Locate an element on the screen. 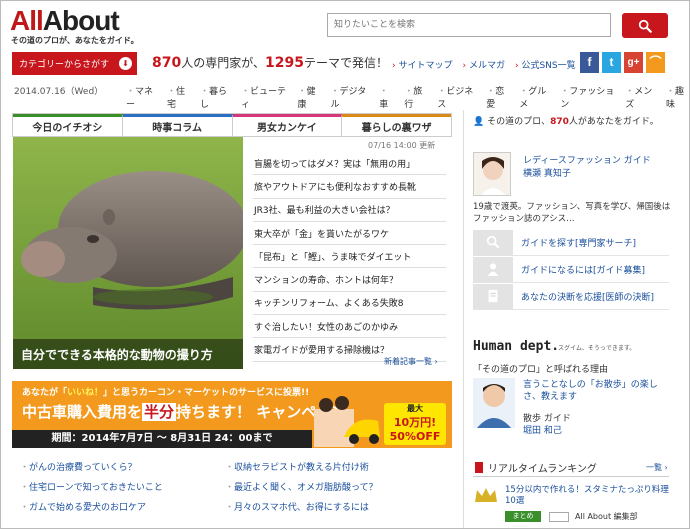  googleplus-icon: g+ is located at coordinates (633, 62).